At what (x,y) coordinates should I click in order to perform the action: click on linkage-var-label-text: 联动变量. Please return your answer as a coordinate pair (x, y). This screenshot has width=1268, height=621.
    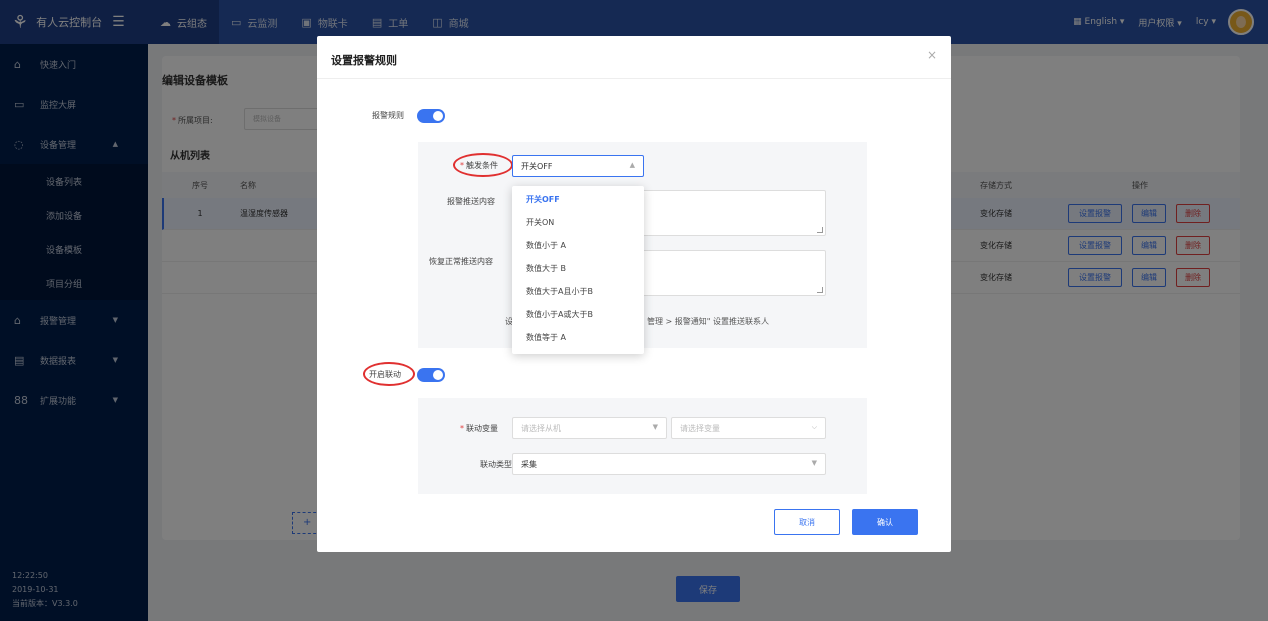
    Looking at the image, I should click on (482, 428).